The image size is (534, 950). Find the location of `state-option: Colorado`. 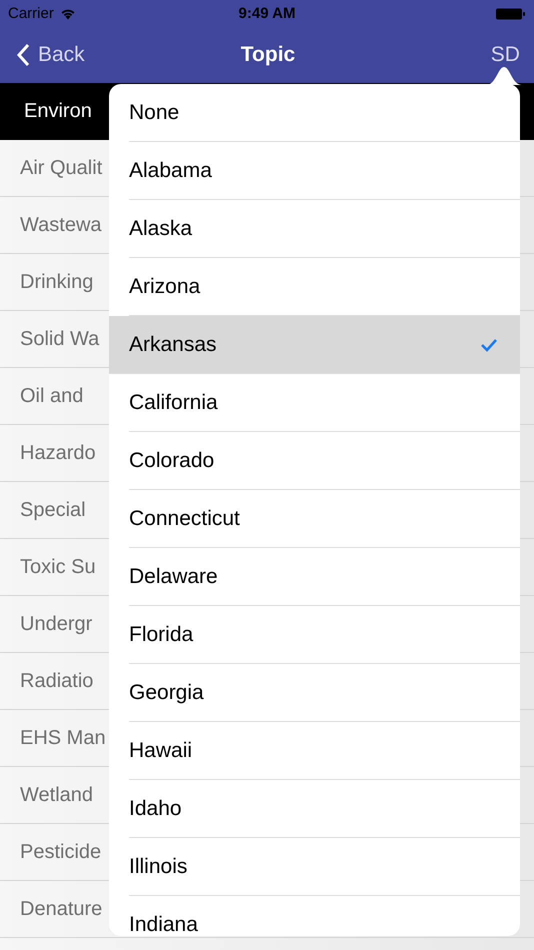

state-option: Colorado is located at coordinates (324, 461).